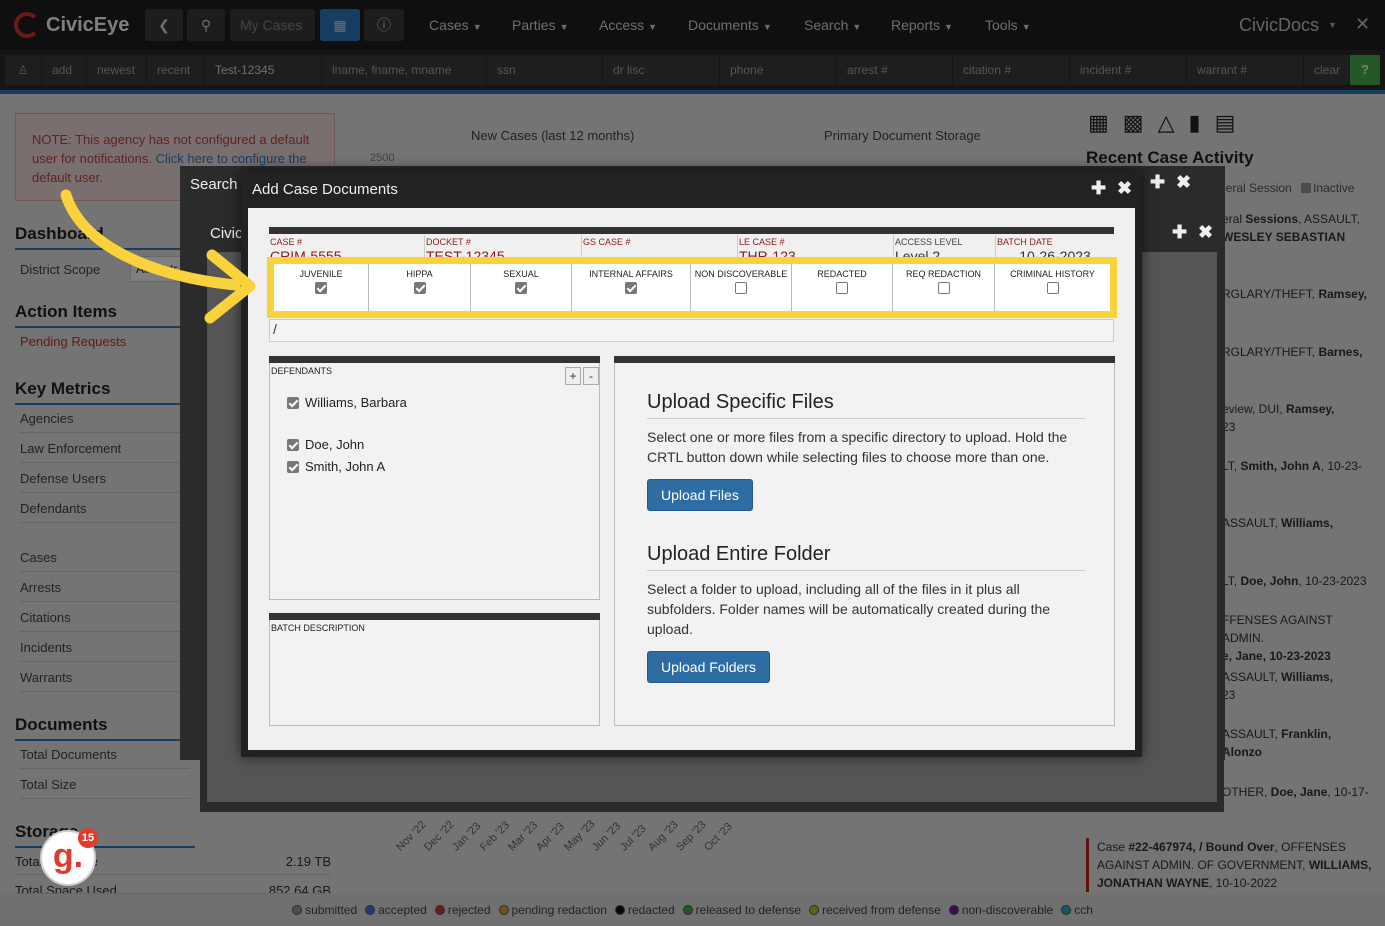 The width and height of the screenshot is (1385, 926). Describe the element at coordinates (591, 376) in the screenshot. I see `remove-defendant-button: -` at that location.